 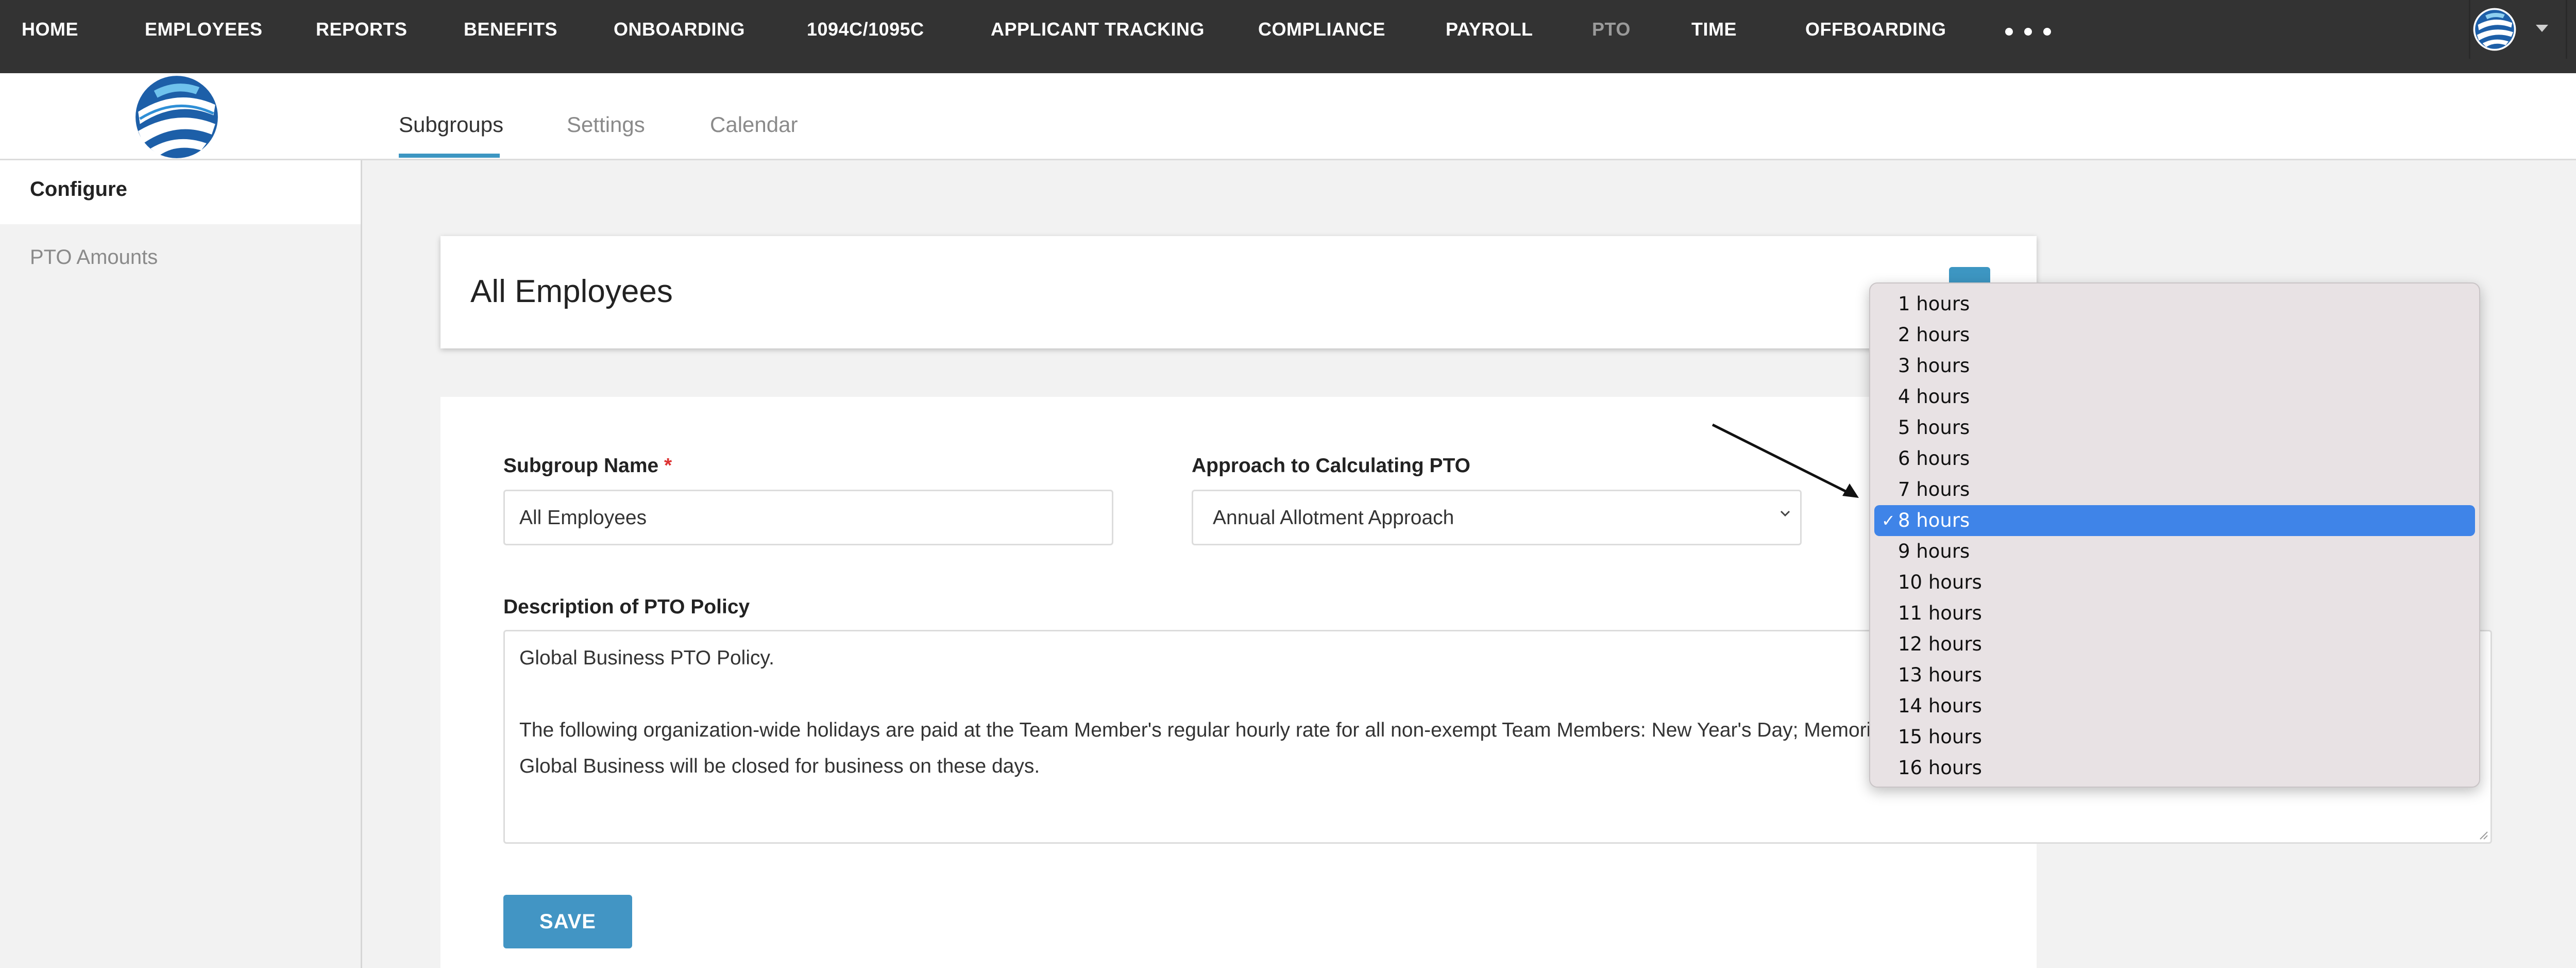 What do you see at coordinates (2482, 834) in the screenshot?
I see `resize-handle-icon` at bounding box center [2482, 834].